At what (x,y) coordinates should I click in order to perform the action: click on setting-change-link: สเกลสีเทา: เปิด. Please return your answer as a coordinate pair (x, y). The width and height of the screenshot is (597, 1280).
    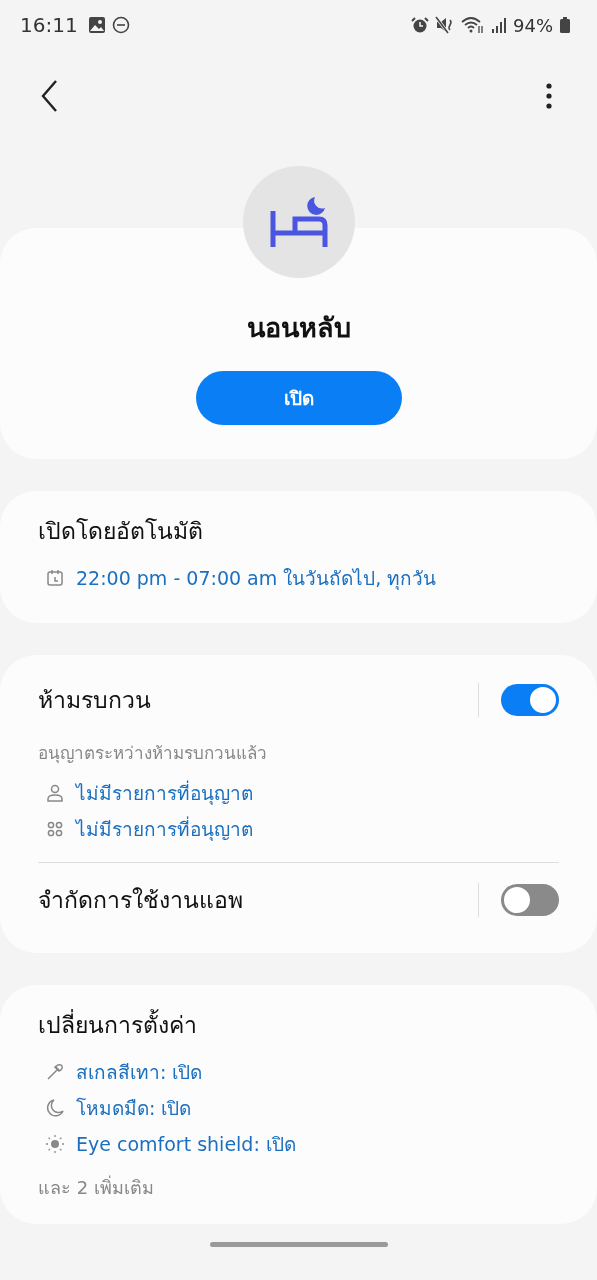
    Looking at the image, I should click on (139, 1072).